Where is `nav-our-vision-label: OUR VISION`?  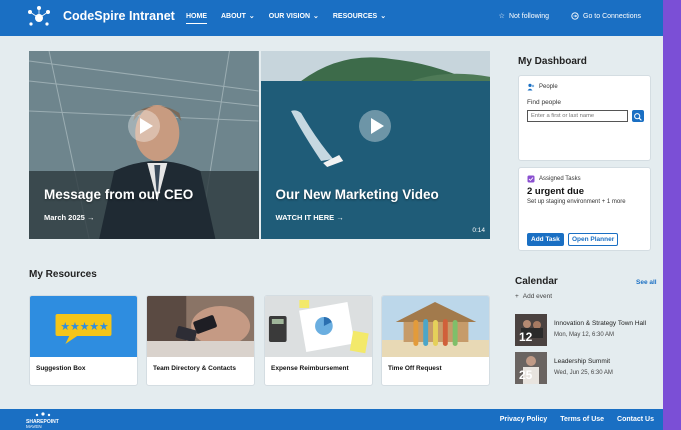 nav-our-vision-label: OUR VISION is located at coordinates (289, 16).